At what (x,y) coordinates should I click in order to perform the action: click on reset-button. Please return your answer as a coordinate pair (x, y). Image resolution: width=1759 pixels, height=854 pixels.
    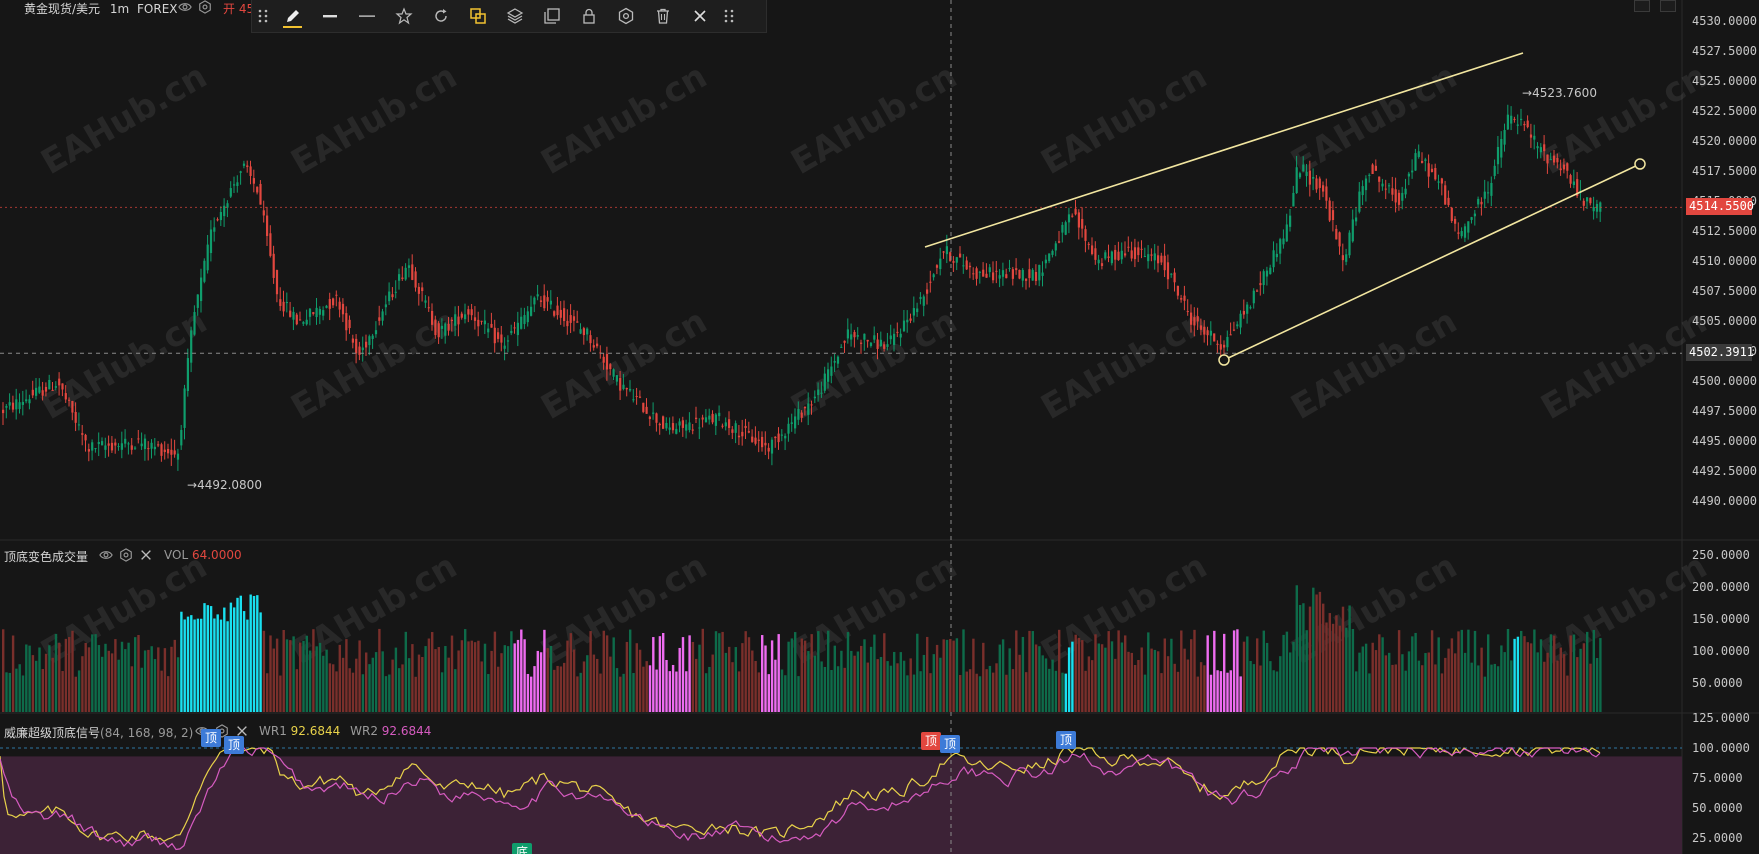
    Looking at the image, I should click on (440, 16).